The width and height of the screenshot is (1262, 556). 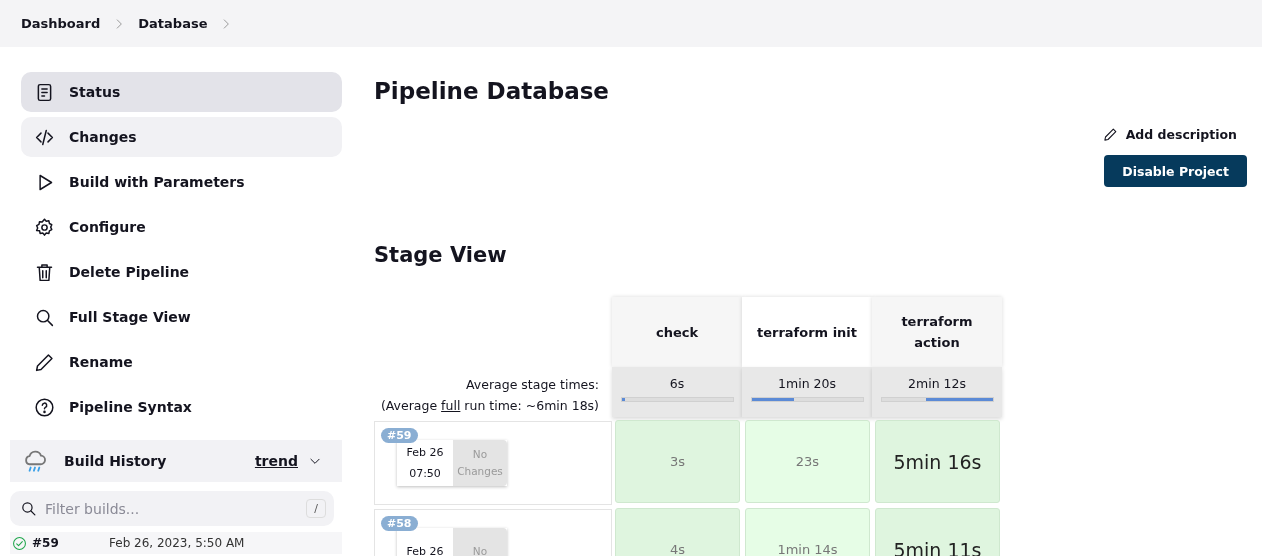 I want to click on help-icon, so click(x=44, y=407).